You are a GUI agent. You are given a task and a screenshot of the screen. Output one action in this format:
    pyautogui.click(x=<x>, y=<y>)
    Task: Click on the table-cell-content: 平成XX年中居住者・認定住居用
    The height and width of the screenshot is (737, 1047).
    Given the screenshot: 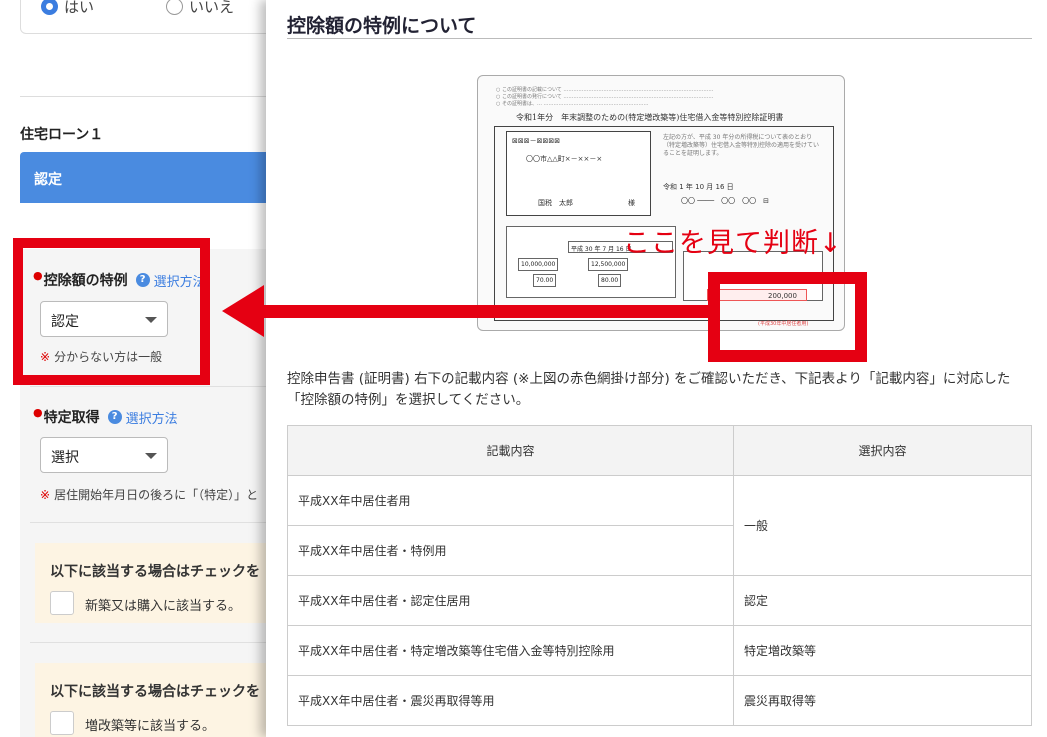 What is the action you would take?
    pyautogui.click(x=510, y=600)
    